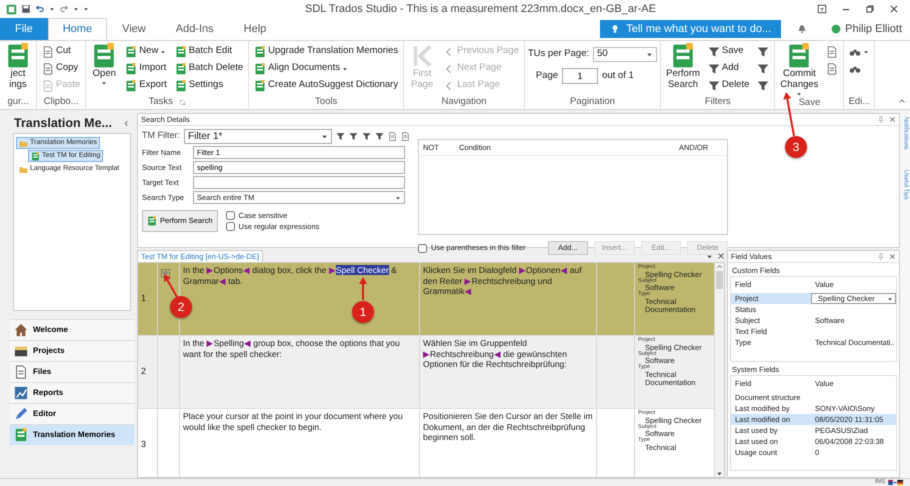 The height and width of the screenshot is (486, 910). I want to click on launcher-icon, so click(182, 102).